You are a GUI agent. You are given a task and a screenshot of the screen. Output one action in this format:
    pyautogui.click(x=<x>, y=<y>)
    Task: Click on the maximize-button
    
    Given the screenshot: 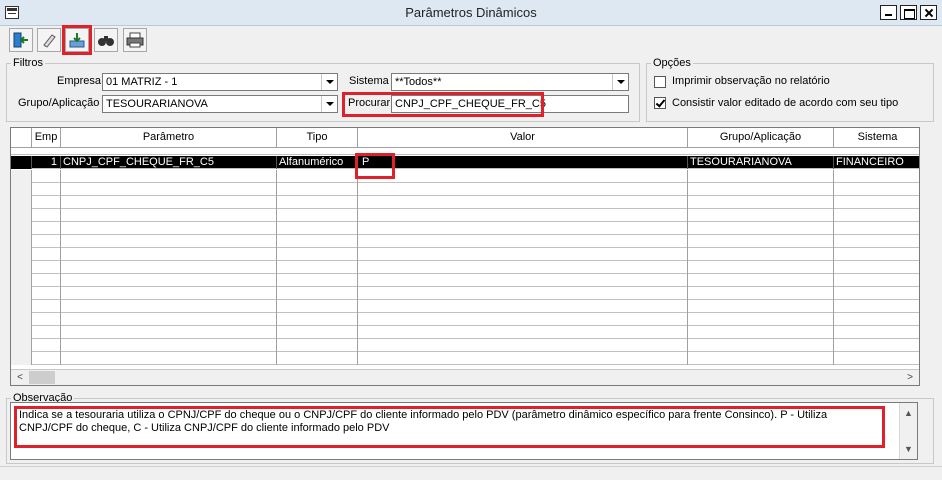 What is the action you would take?
    pyautogui.click(x=908, y=12)
    